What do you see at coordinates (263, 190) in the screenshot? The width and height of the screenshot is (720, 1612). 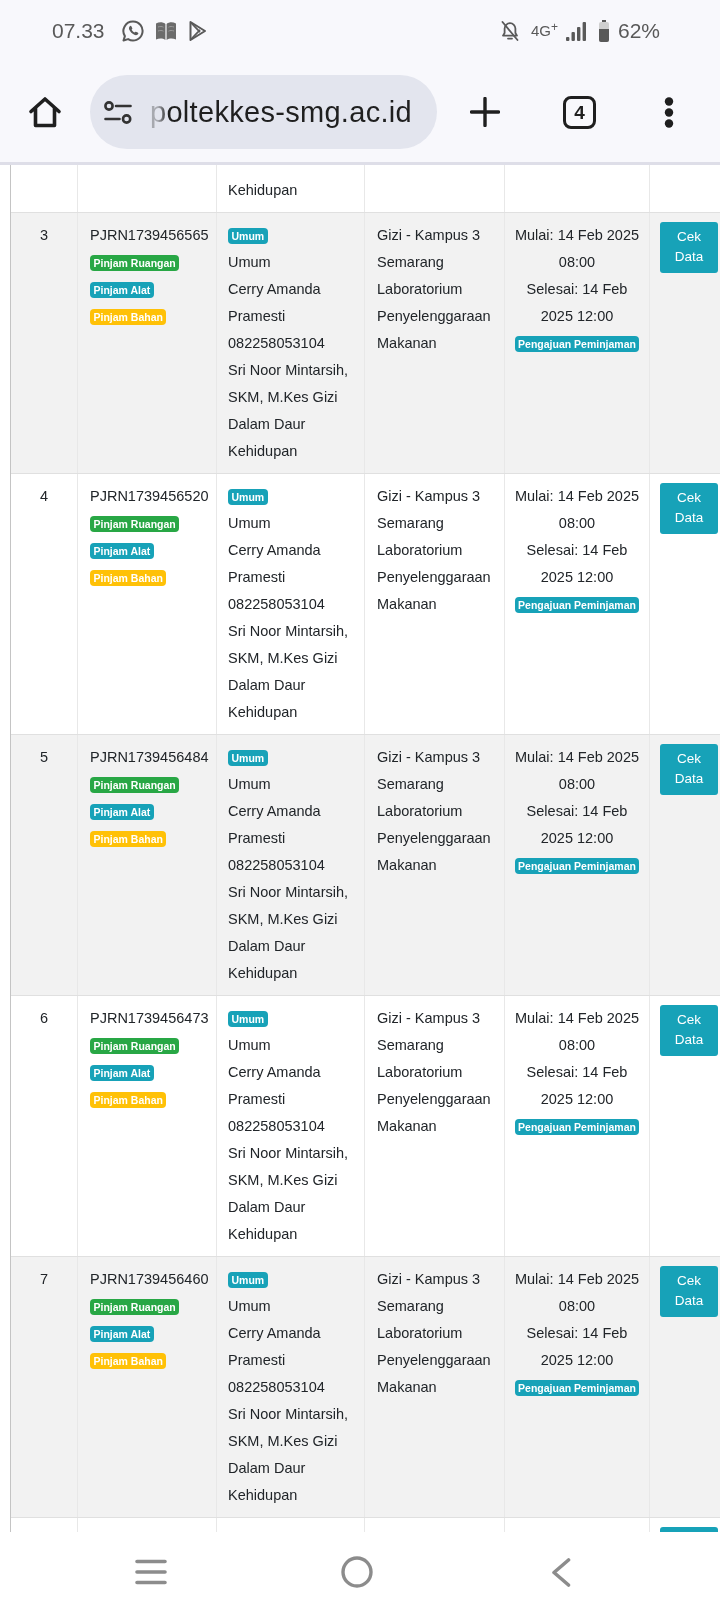 I see `borrower-text: Kehidupan` at bounding box center [263, 190].